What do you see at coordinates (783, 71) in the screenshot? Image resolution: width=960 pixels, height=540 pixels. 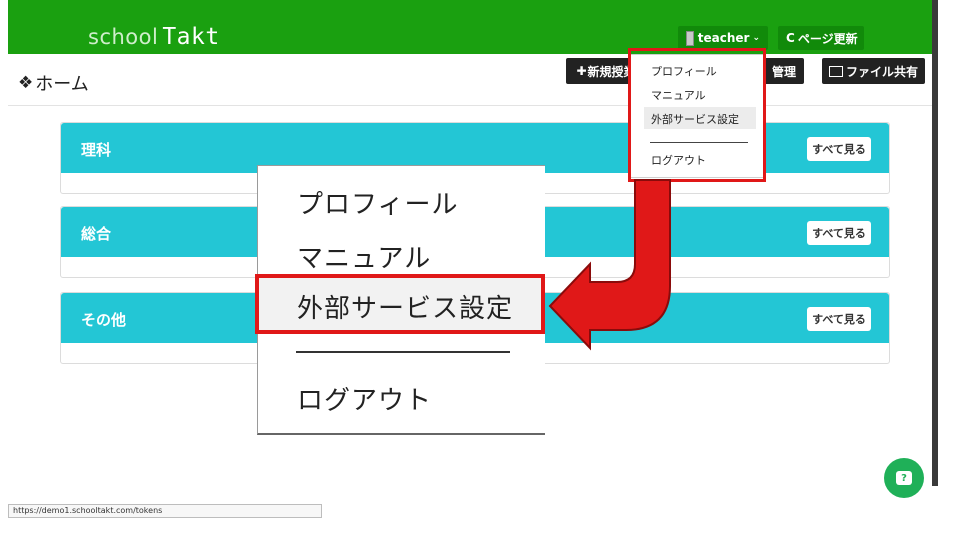 I see `manage-label: 管理` at bounding box center [783, 71].